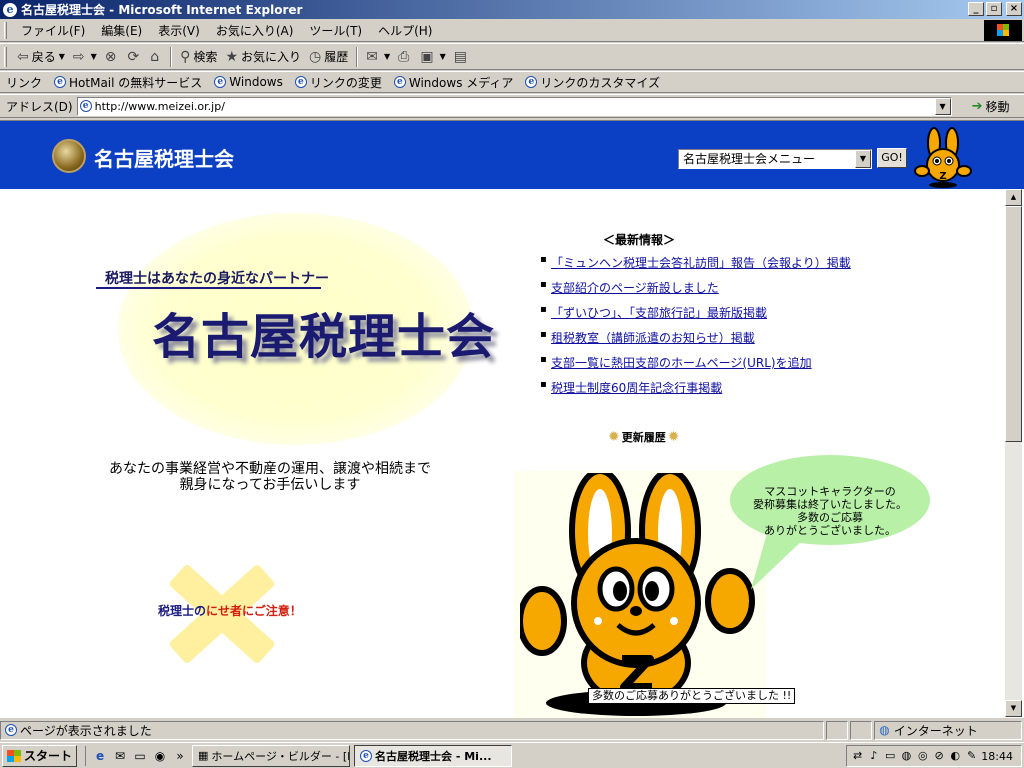 Image resolution: width=1024 pixels, height=768 pixels. What do you see at coordinates (208, 288) in the screenshot?
I see `tagline-underline` at bounding box center [208, 288].